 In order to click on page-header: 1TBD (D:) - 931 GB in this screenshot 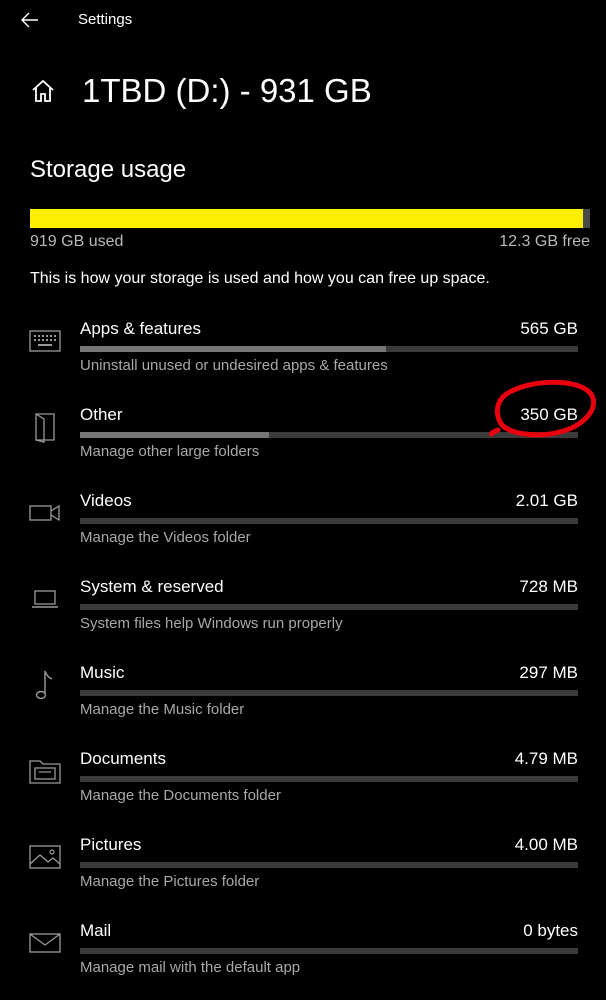, I will do `click(303, 91)`.